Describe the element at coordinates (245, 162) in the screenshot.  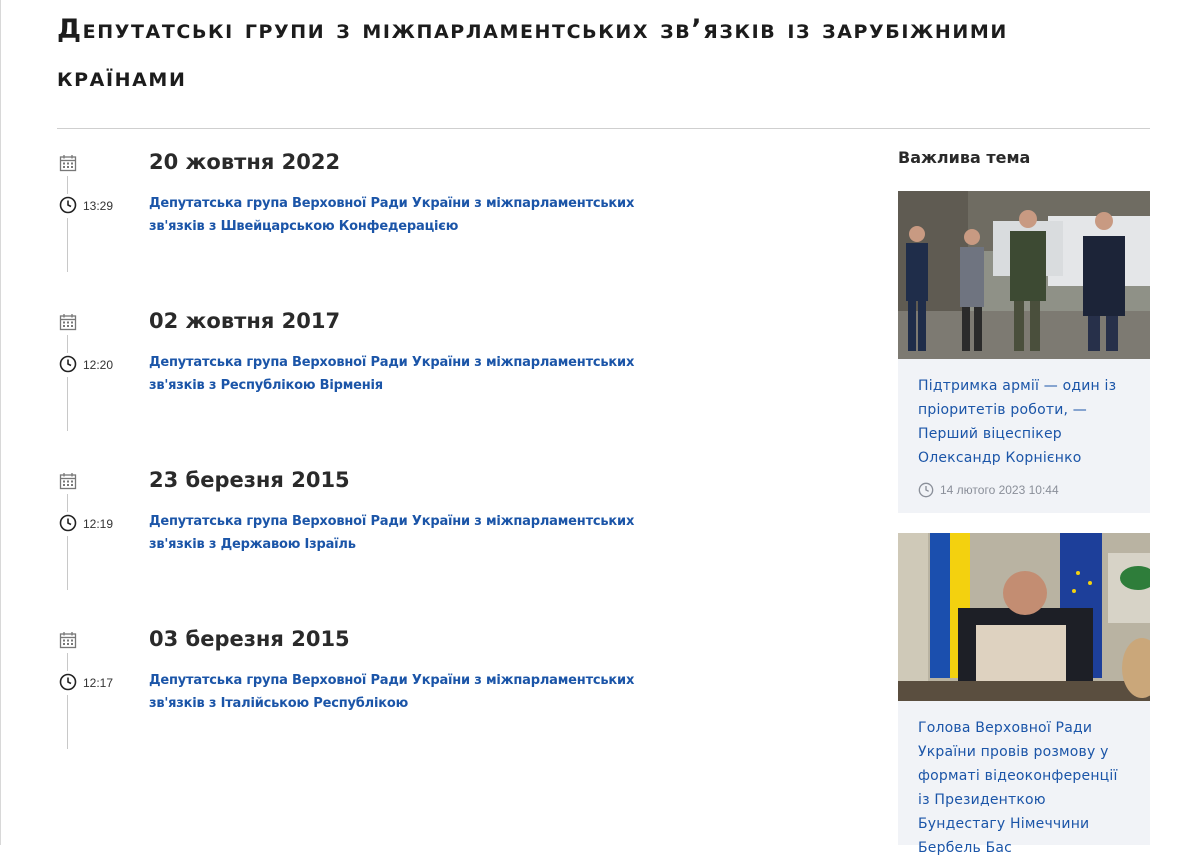
I see `entry-date: 20 жовтня 2022` at that location.